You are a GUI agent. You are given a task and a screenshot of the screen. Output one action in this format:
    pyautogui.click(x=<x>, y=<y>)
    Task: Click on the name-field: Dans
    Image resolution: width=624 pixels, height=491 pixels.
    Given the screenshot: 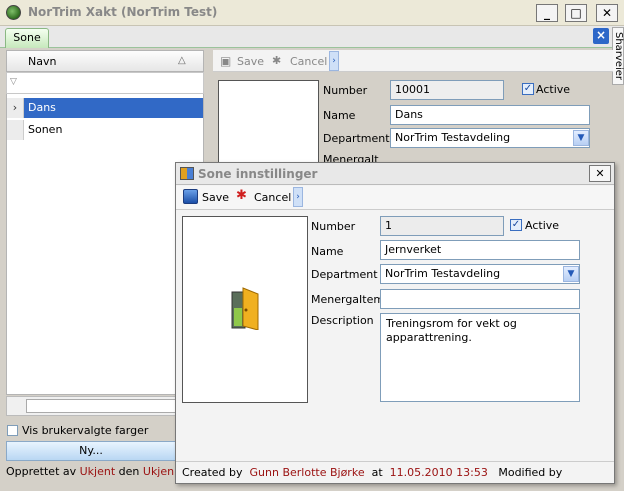 What is the action you would take?
    pyautogui.click(x=490, y=115)
    